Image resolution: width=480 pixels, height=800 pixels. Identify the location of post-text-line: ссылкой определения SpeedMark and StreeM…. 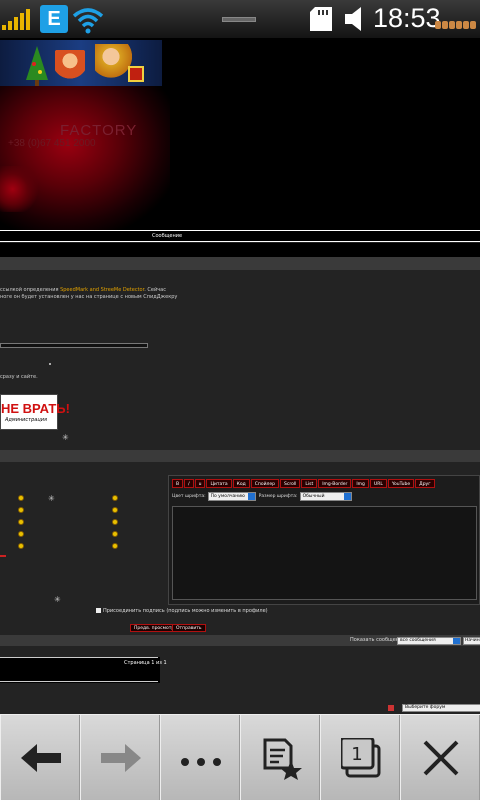
(83, 290).